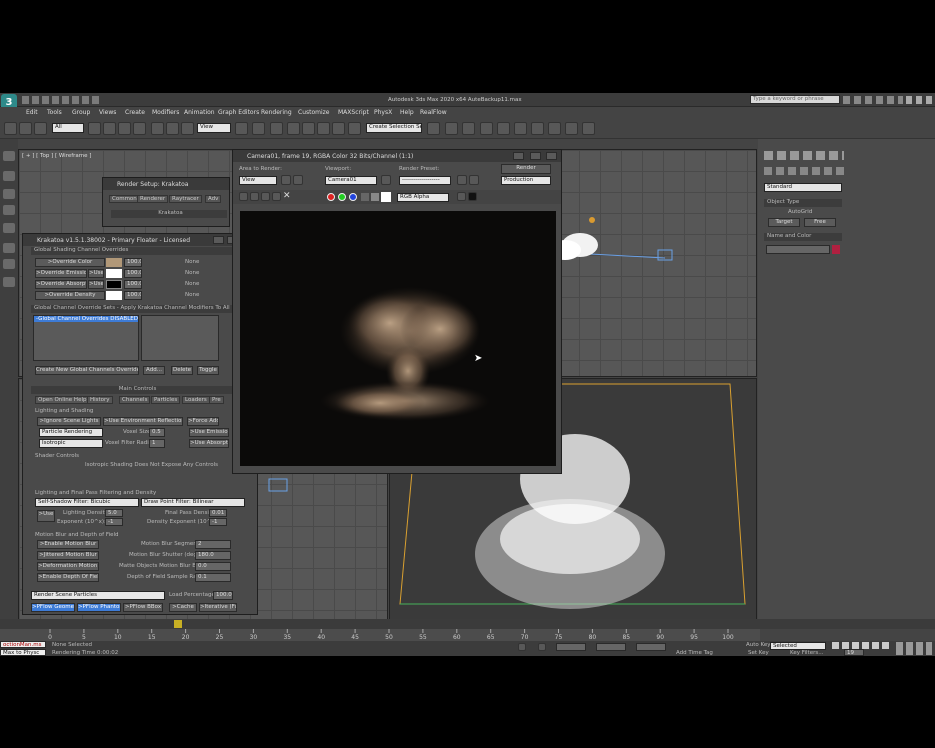 This screenshot has height=748, width=935. I want to click on add-time-tag: Add Time Tag, so click(694, 653).